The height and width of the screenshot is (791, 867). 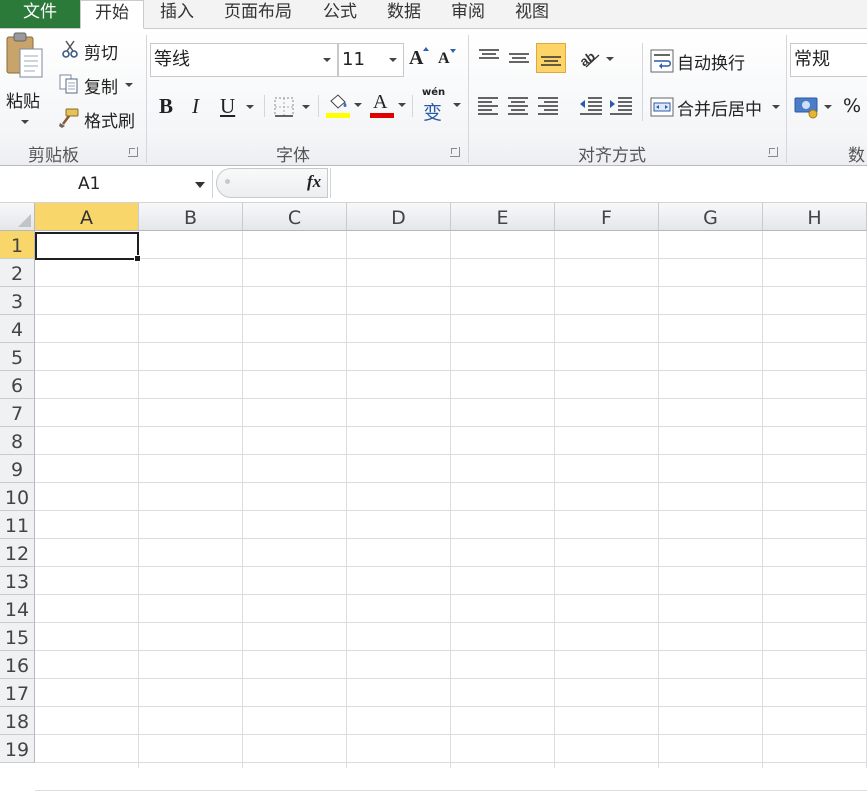 What do you see at coordinates (87, 217) in the screenshot?
I see `column-header-a: A` at bounding box center [87, 217].